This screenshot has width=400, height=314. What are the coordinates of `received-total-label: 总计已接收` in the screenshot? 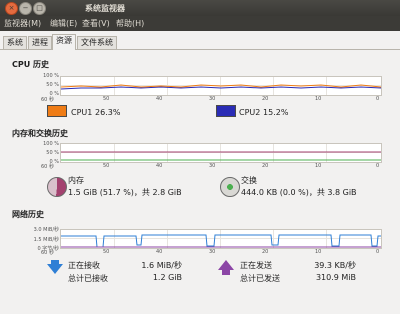 It's located at (88, 278).